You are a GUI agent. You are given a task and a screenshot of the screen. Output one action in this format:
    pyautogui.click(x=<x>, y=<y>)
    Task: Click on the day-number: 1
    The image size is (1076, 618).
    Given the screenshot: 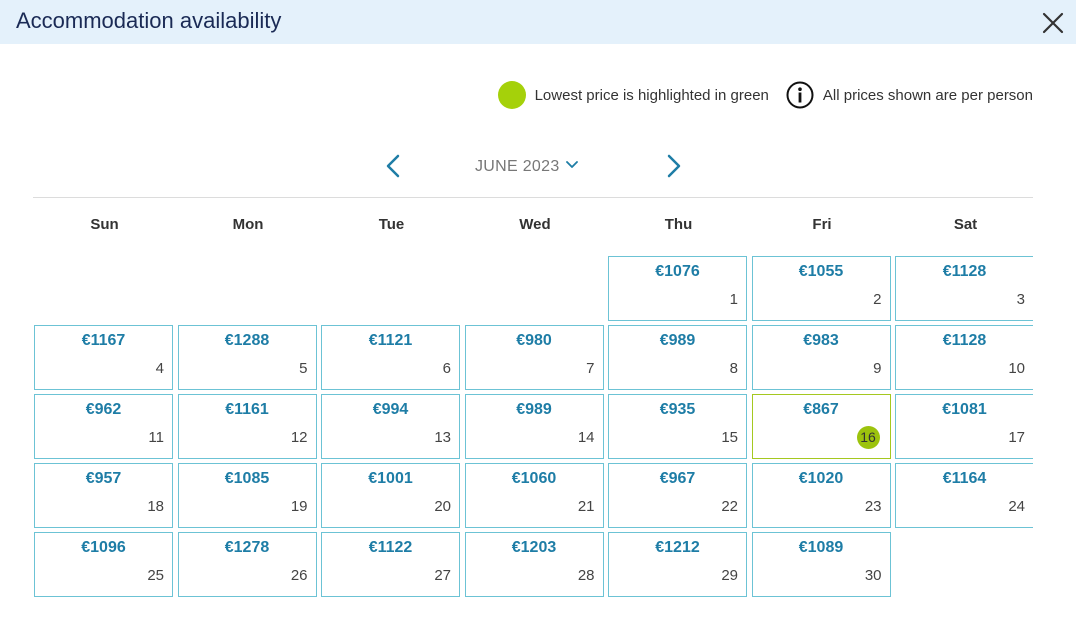 What is the action you would take?
    pyautogui.click(x=733, y=299)
    